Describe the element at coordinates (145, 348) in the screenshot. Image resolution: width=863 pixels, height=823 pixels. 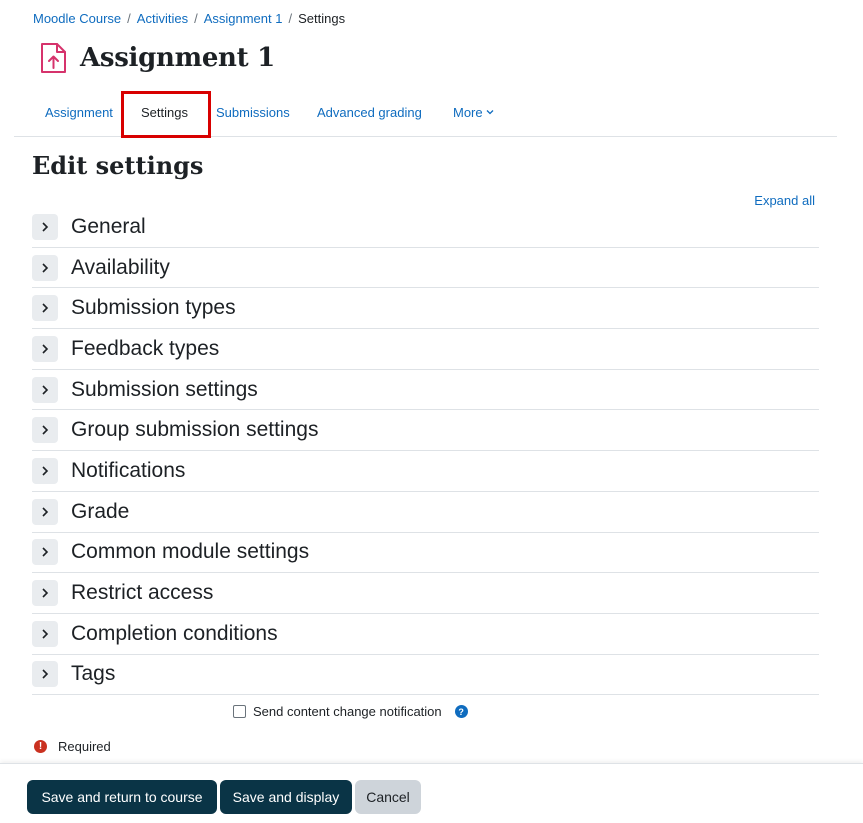
I see `section-label: Feedback types` at that location.